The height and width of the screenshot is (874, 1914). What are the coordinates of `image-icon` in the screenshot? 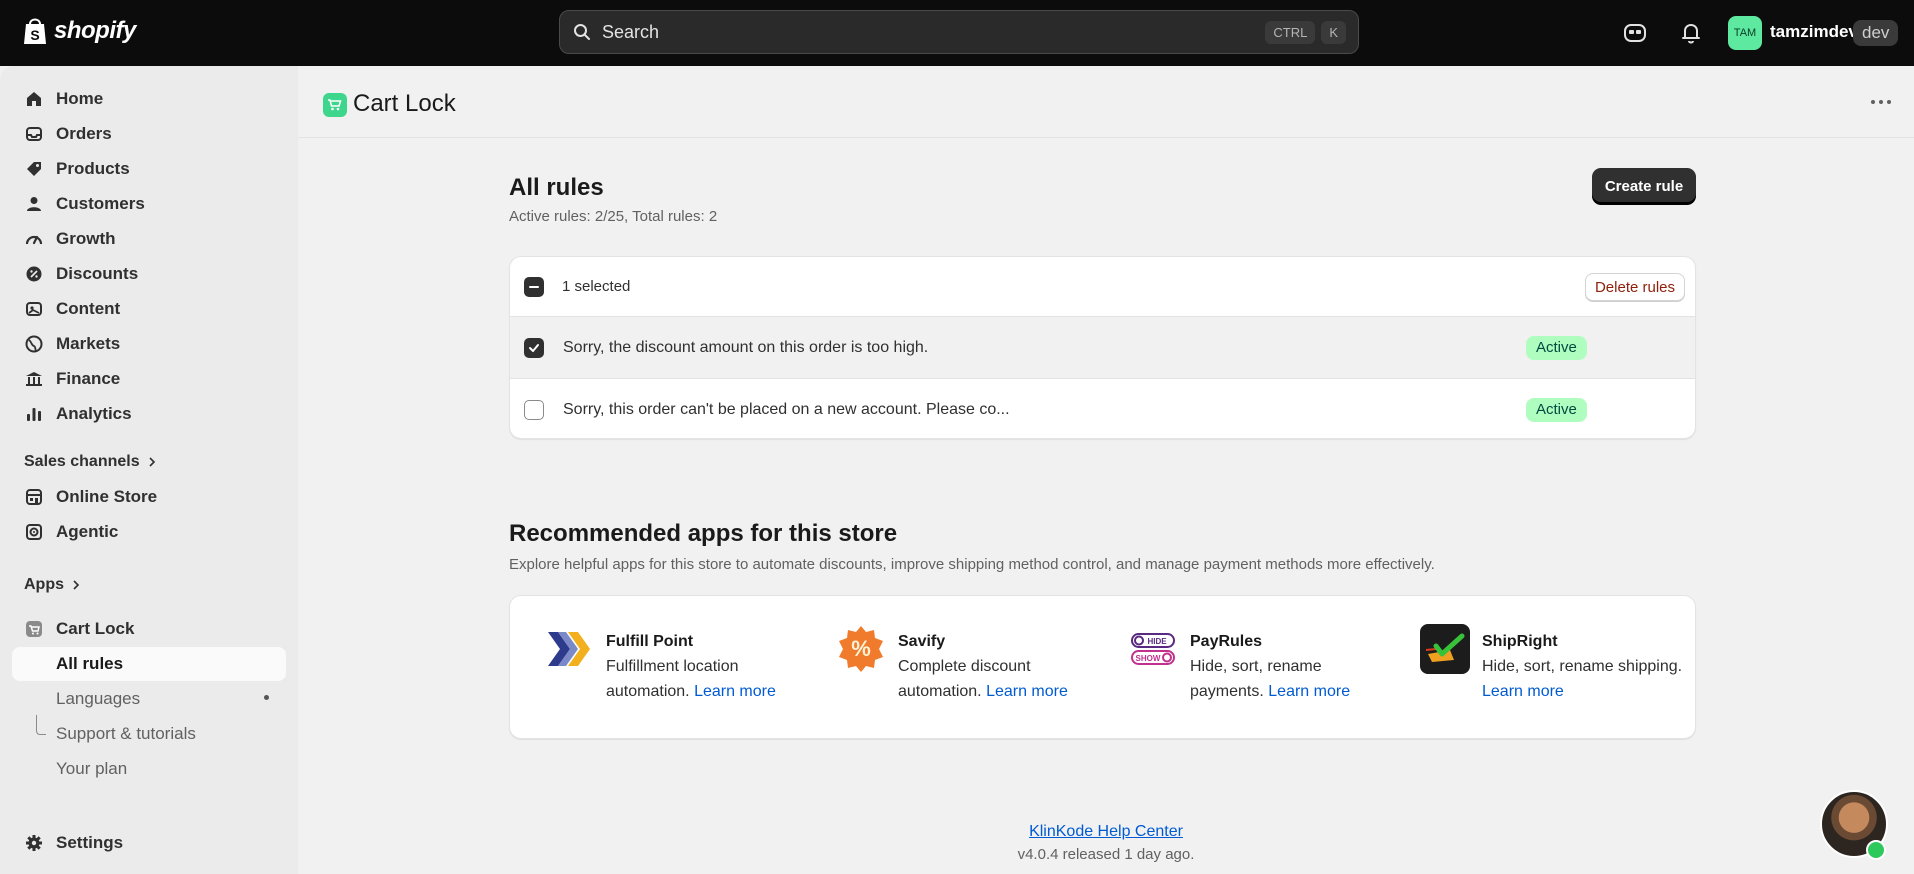 It's located at (34, 309).